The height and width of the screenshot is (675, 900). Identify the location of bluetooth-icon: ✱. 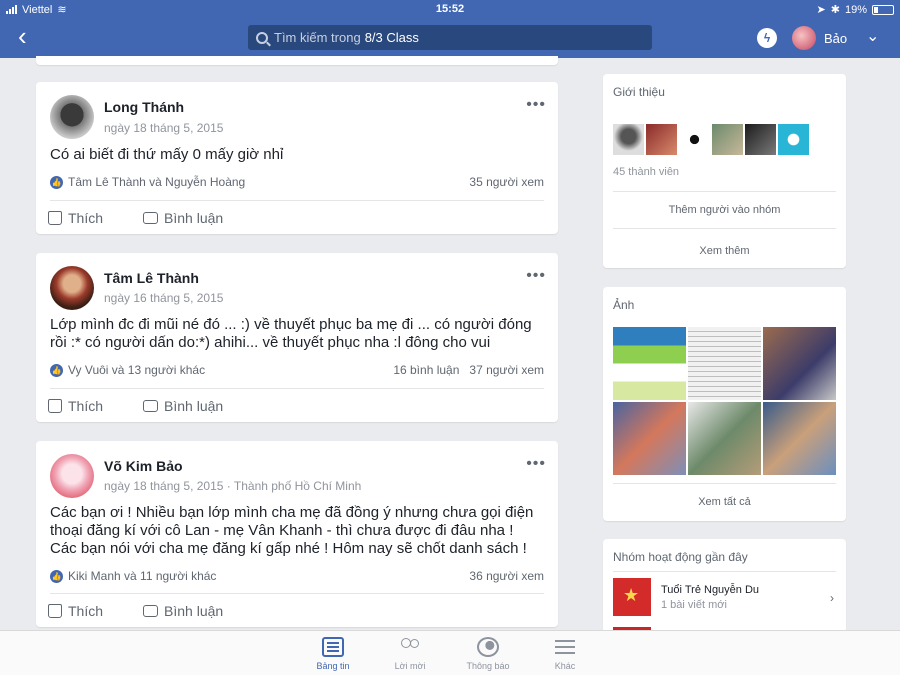
(835, 10).